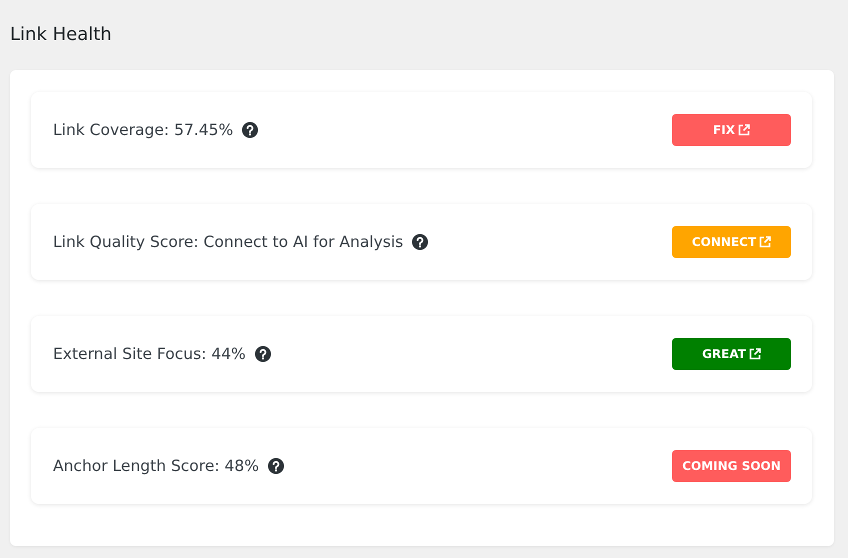  I want to click on status-button: GREAT, so click(731, 354).